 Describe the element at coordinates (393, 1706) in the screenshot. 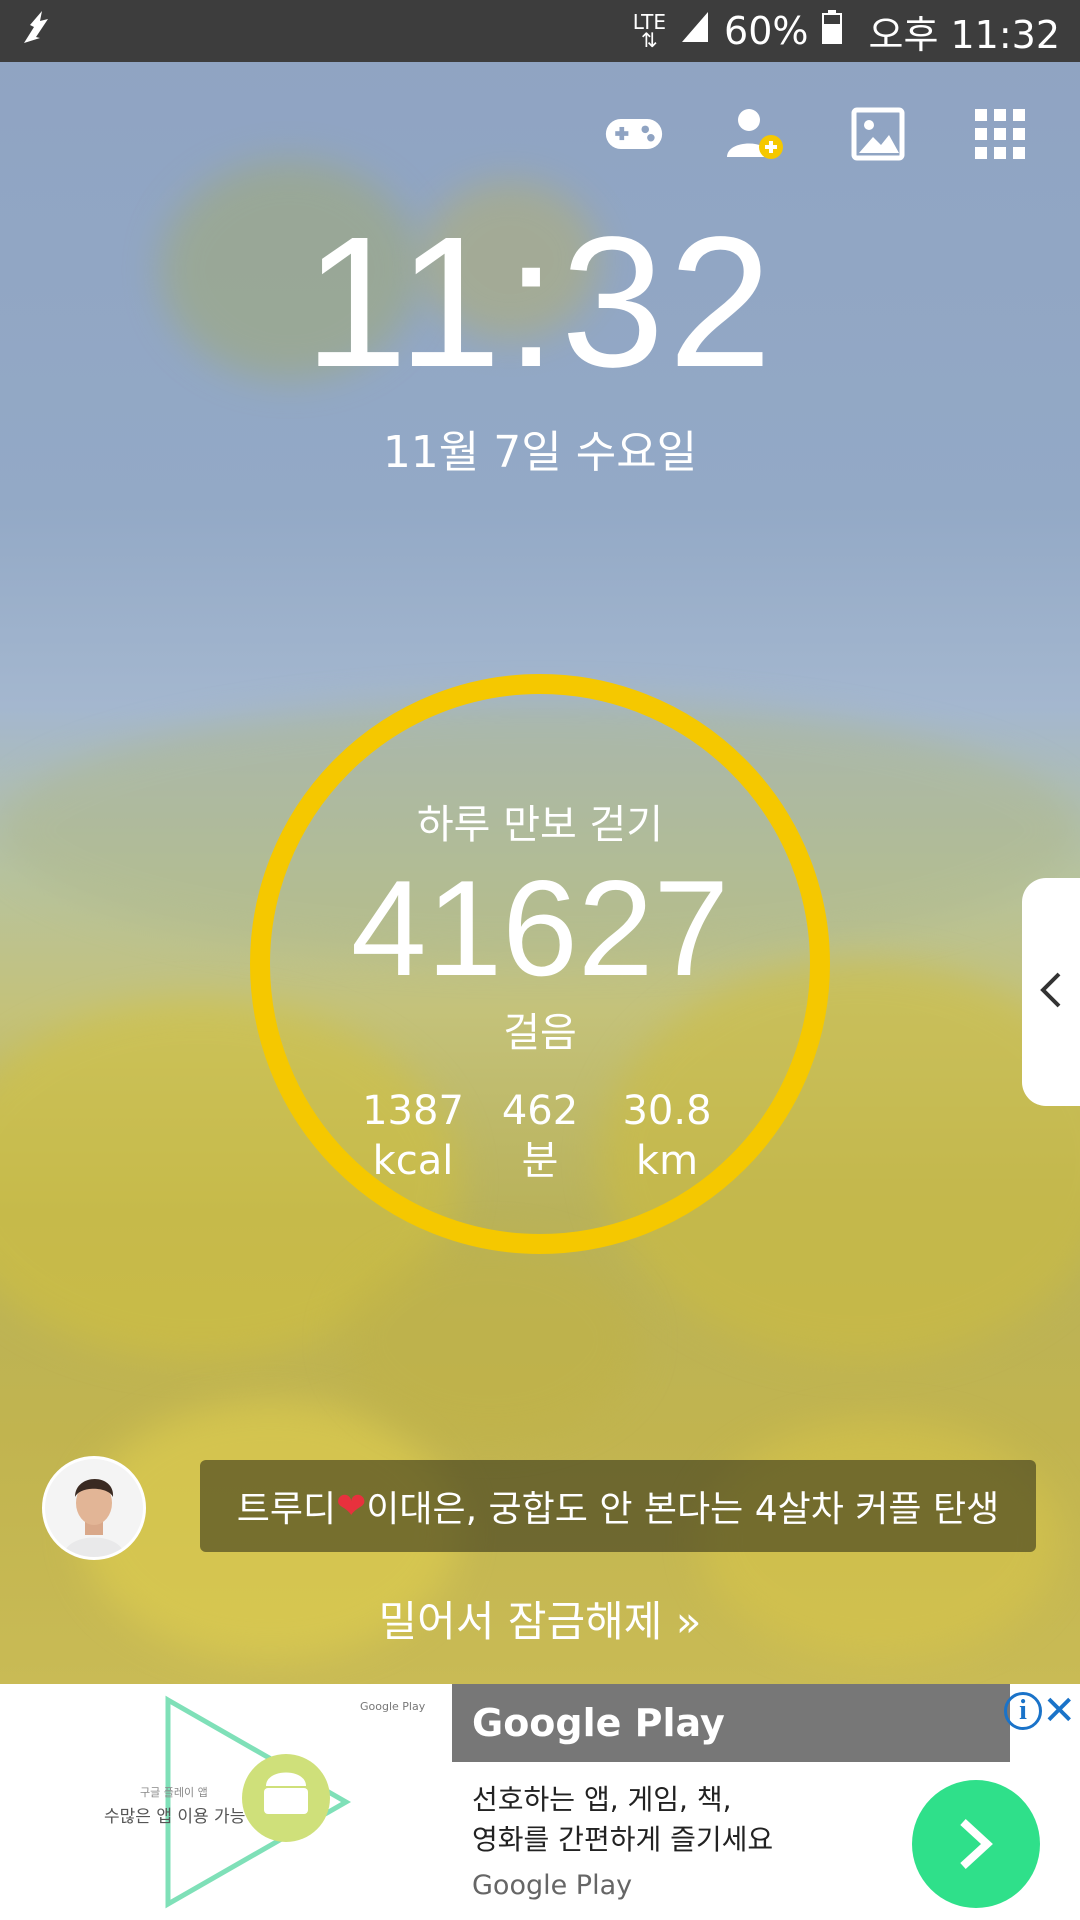

I see `google-play-logo: Google Play` at that location.